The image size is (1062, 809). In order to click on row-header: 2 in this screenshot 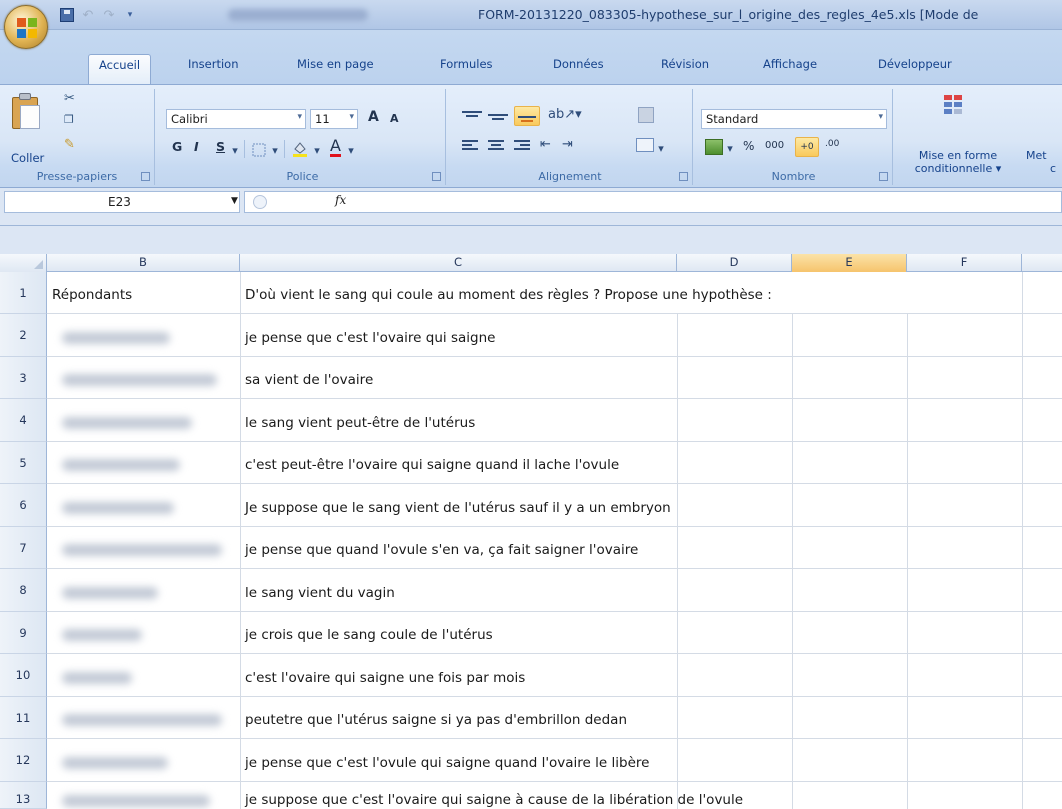, I will do `click(23, 335)`.